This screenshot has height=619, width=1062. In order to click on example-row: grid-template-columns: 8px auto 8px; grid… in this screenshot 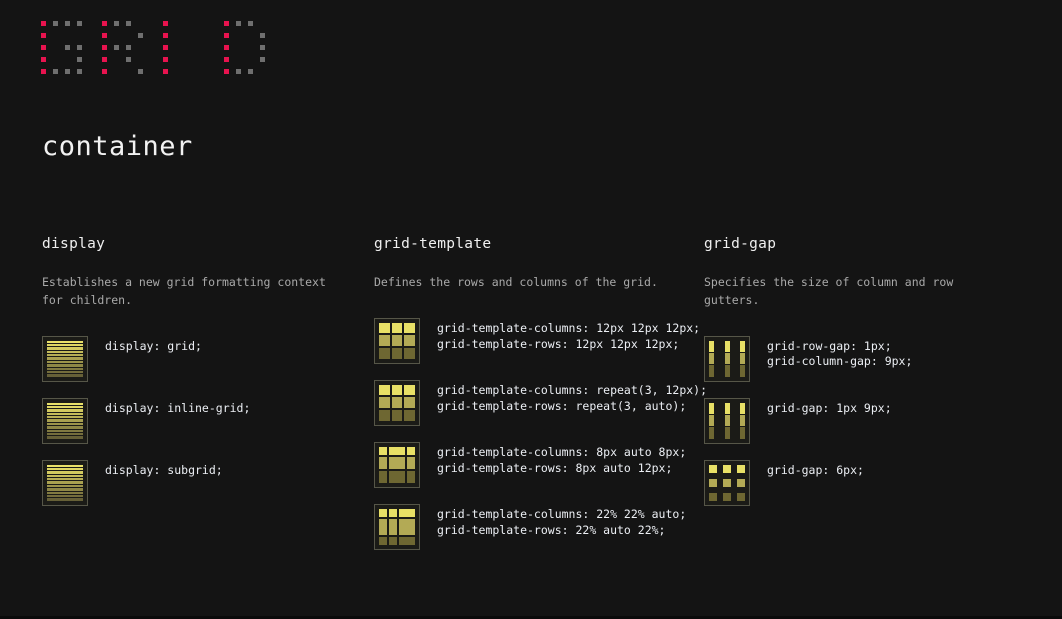, I will do `click(532, 464)`.